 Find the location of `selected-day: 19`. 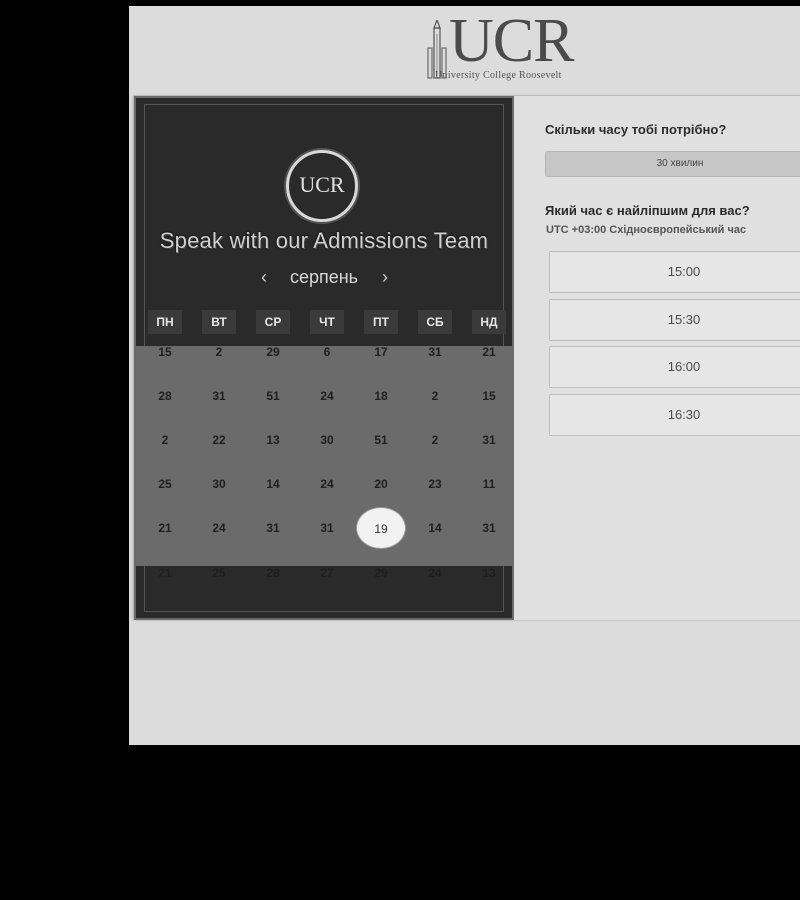

selected-day: 19 is located at coordinates (381, 528).